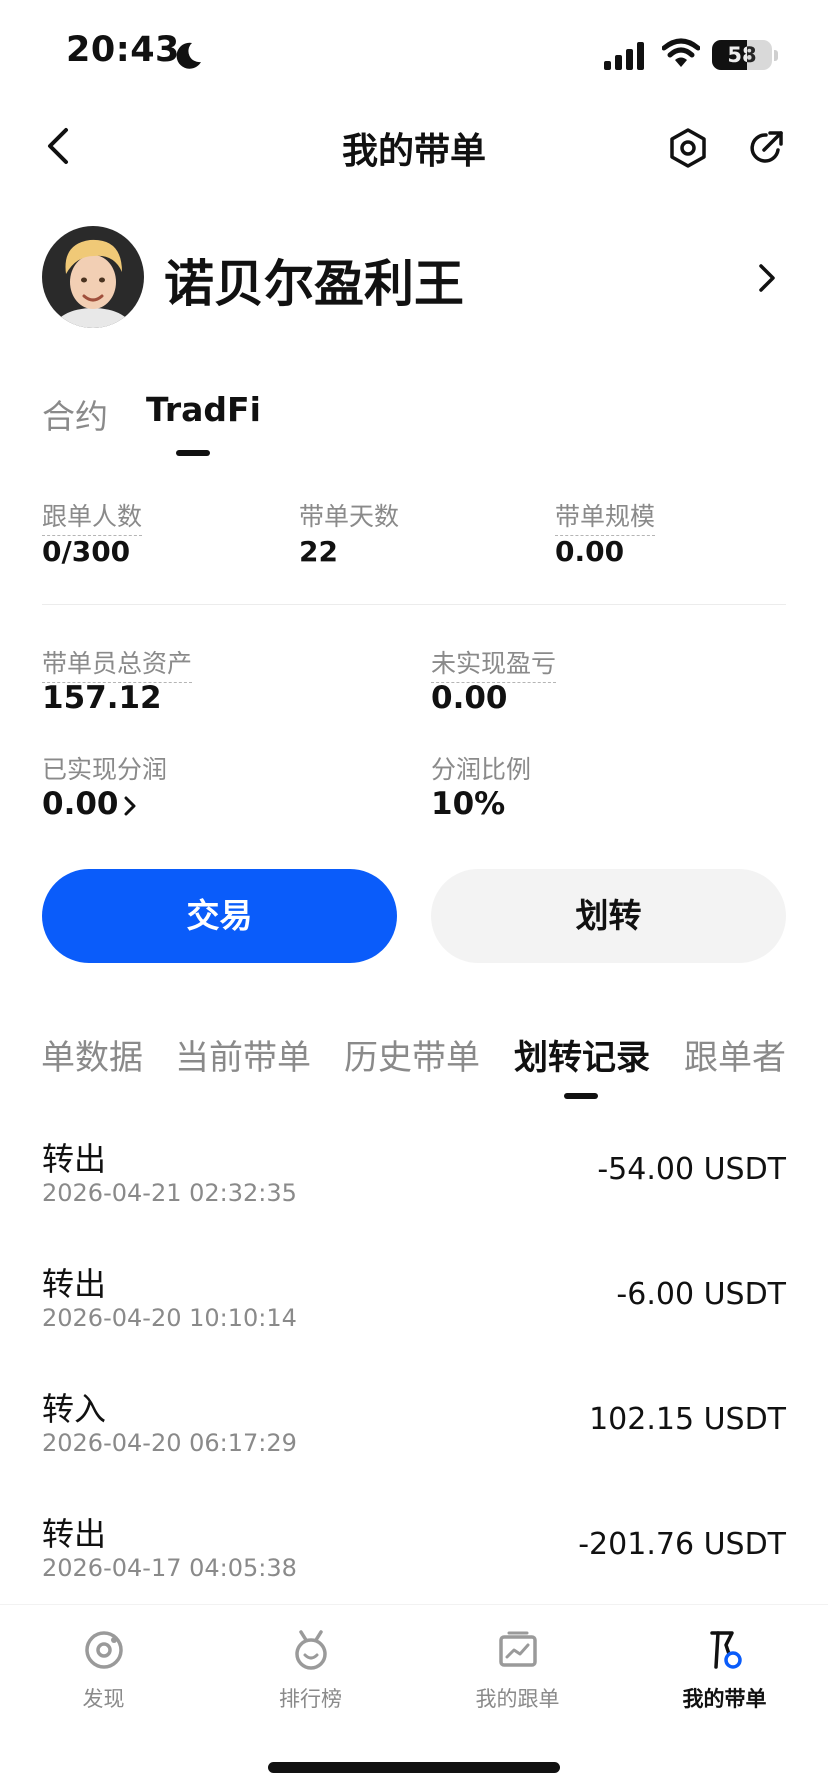  What do you see at coordinates (314, 280) in the screenshot?
I see `profile-name: 诺贝尔盈利王` at bounding box center [314, 280].